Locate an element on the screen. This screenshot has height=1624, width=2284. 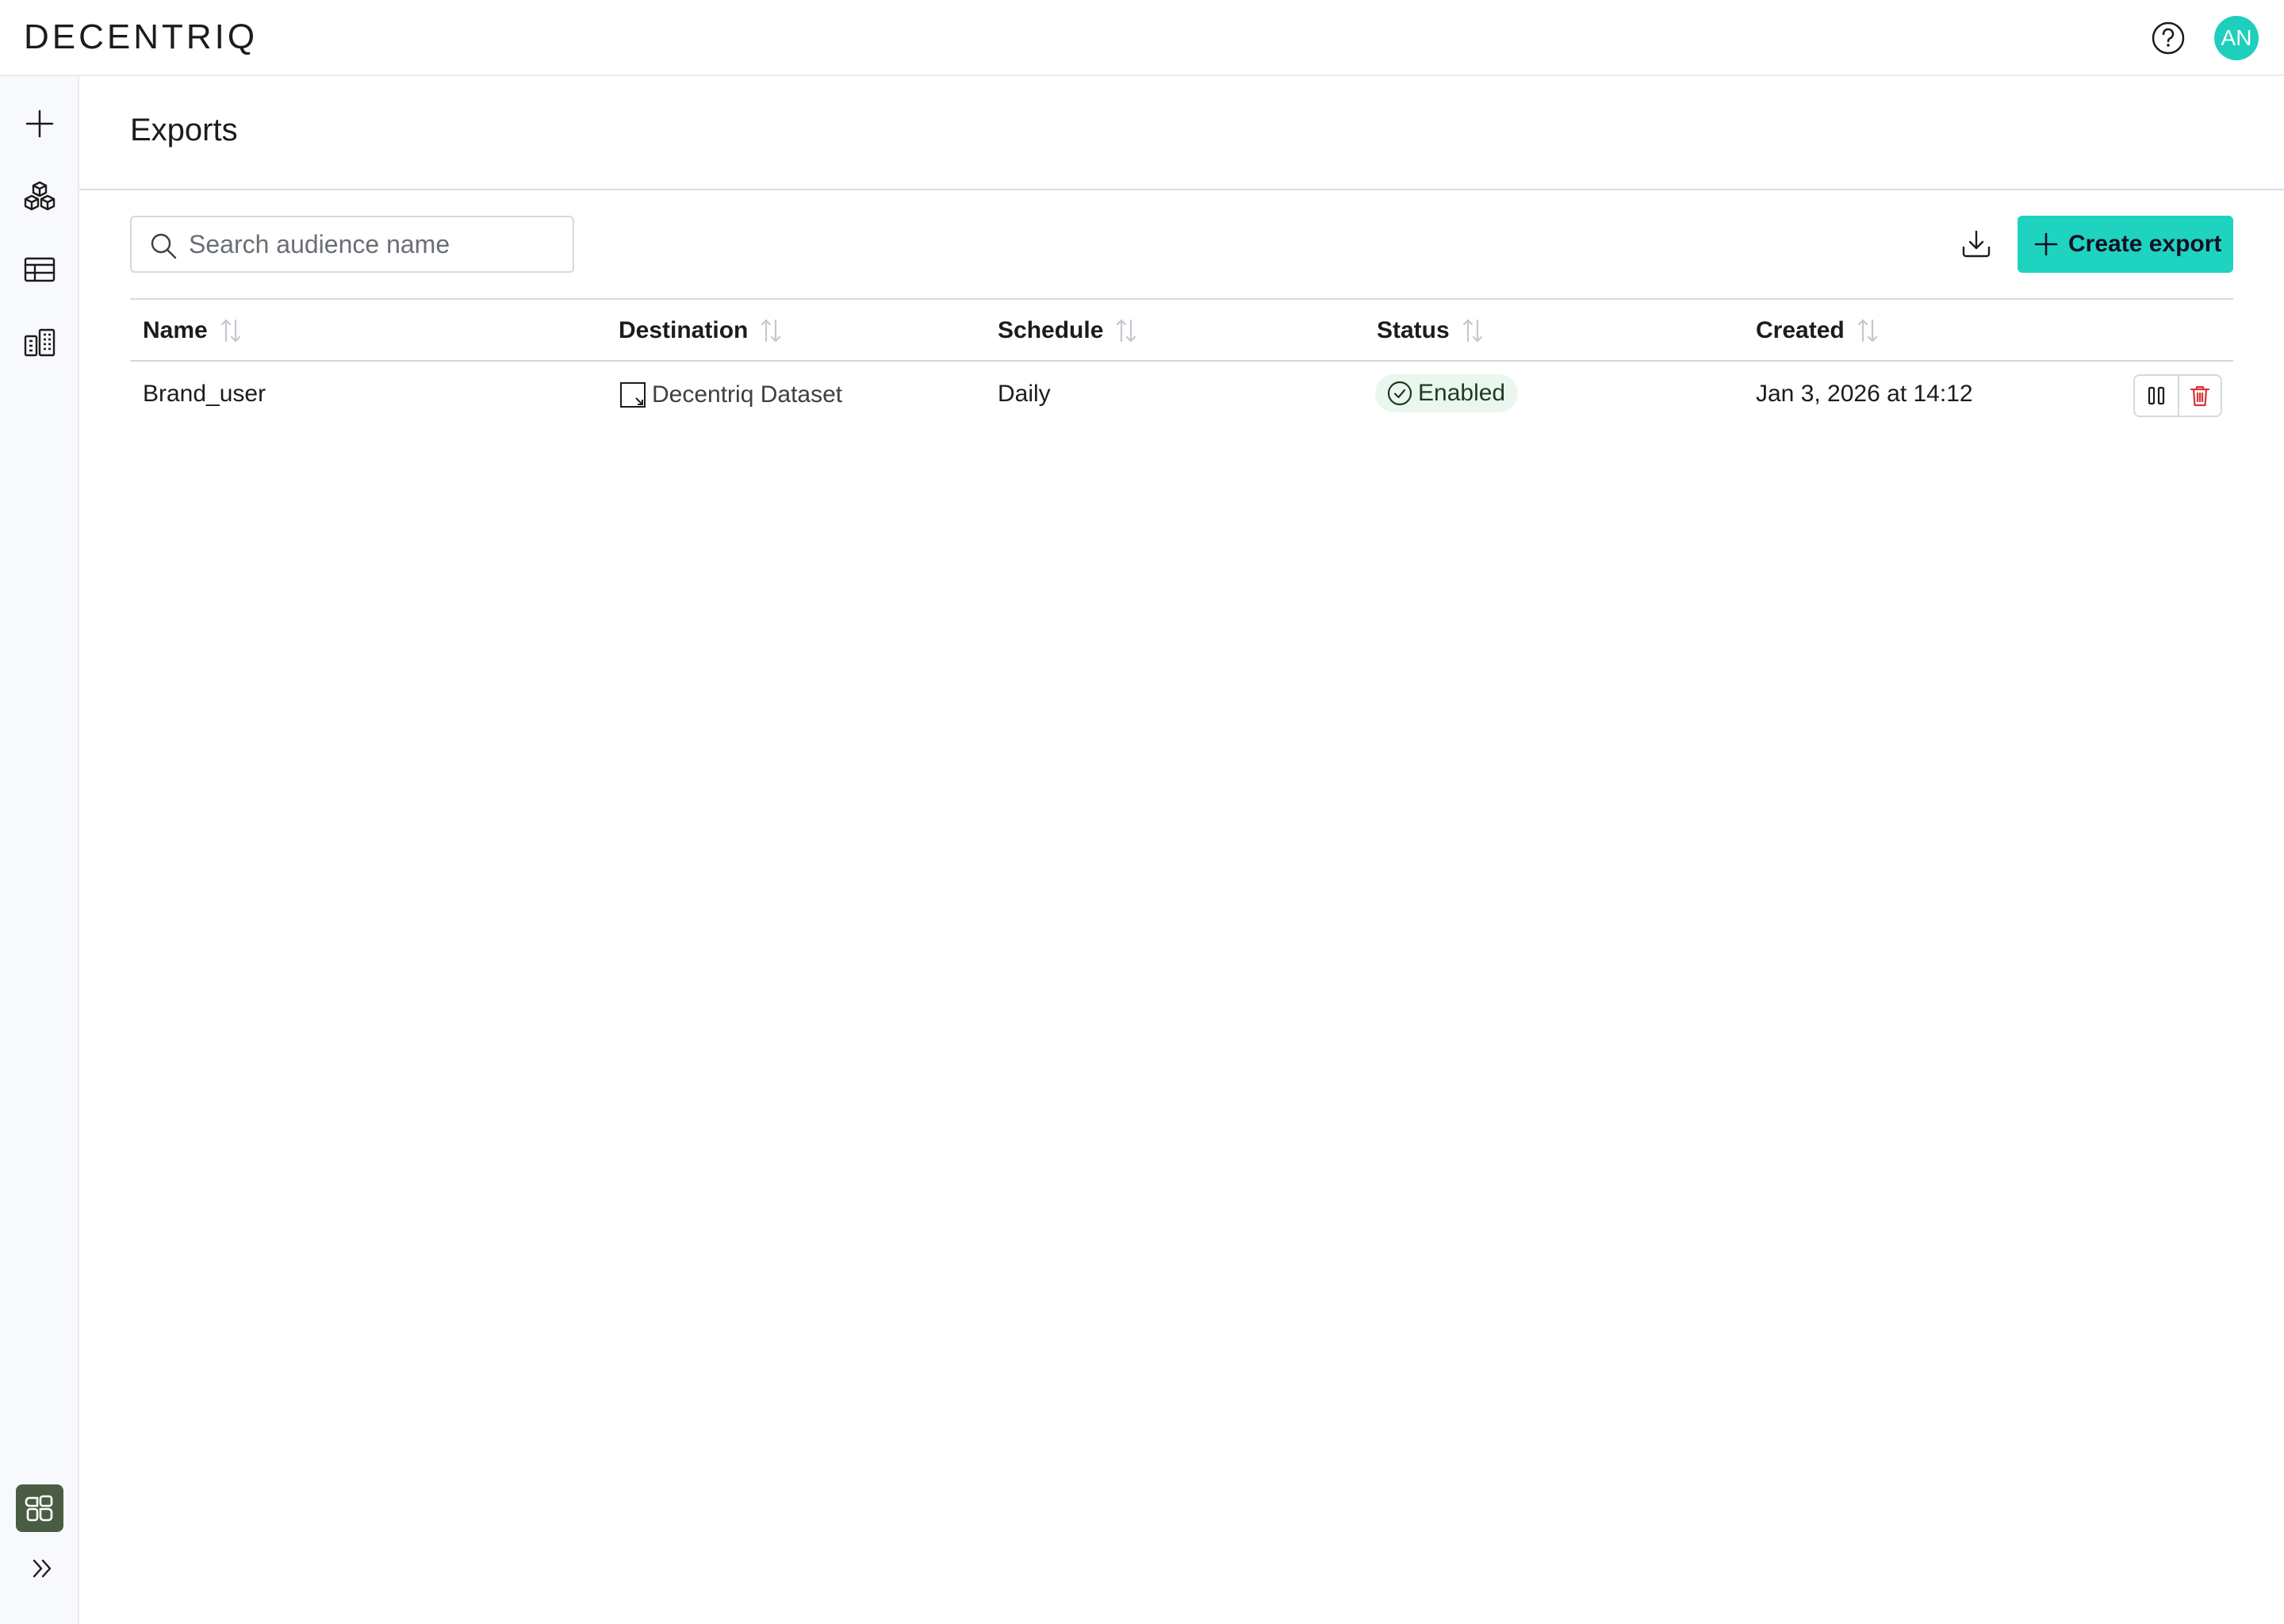
create-export-label: Create export is located at coordinates (2145, 244).